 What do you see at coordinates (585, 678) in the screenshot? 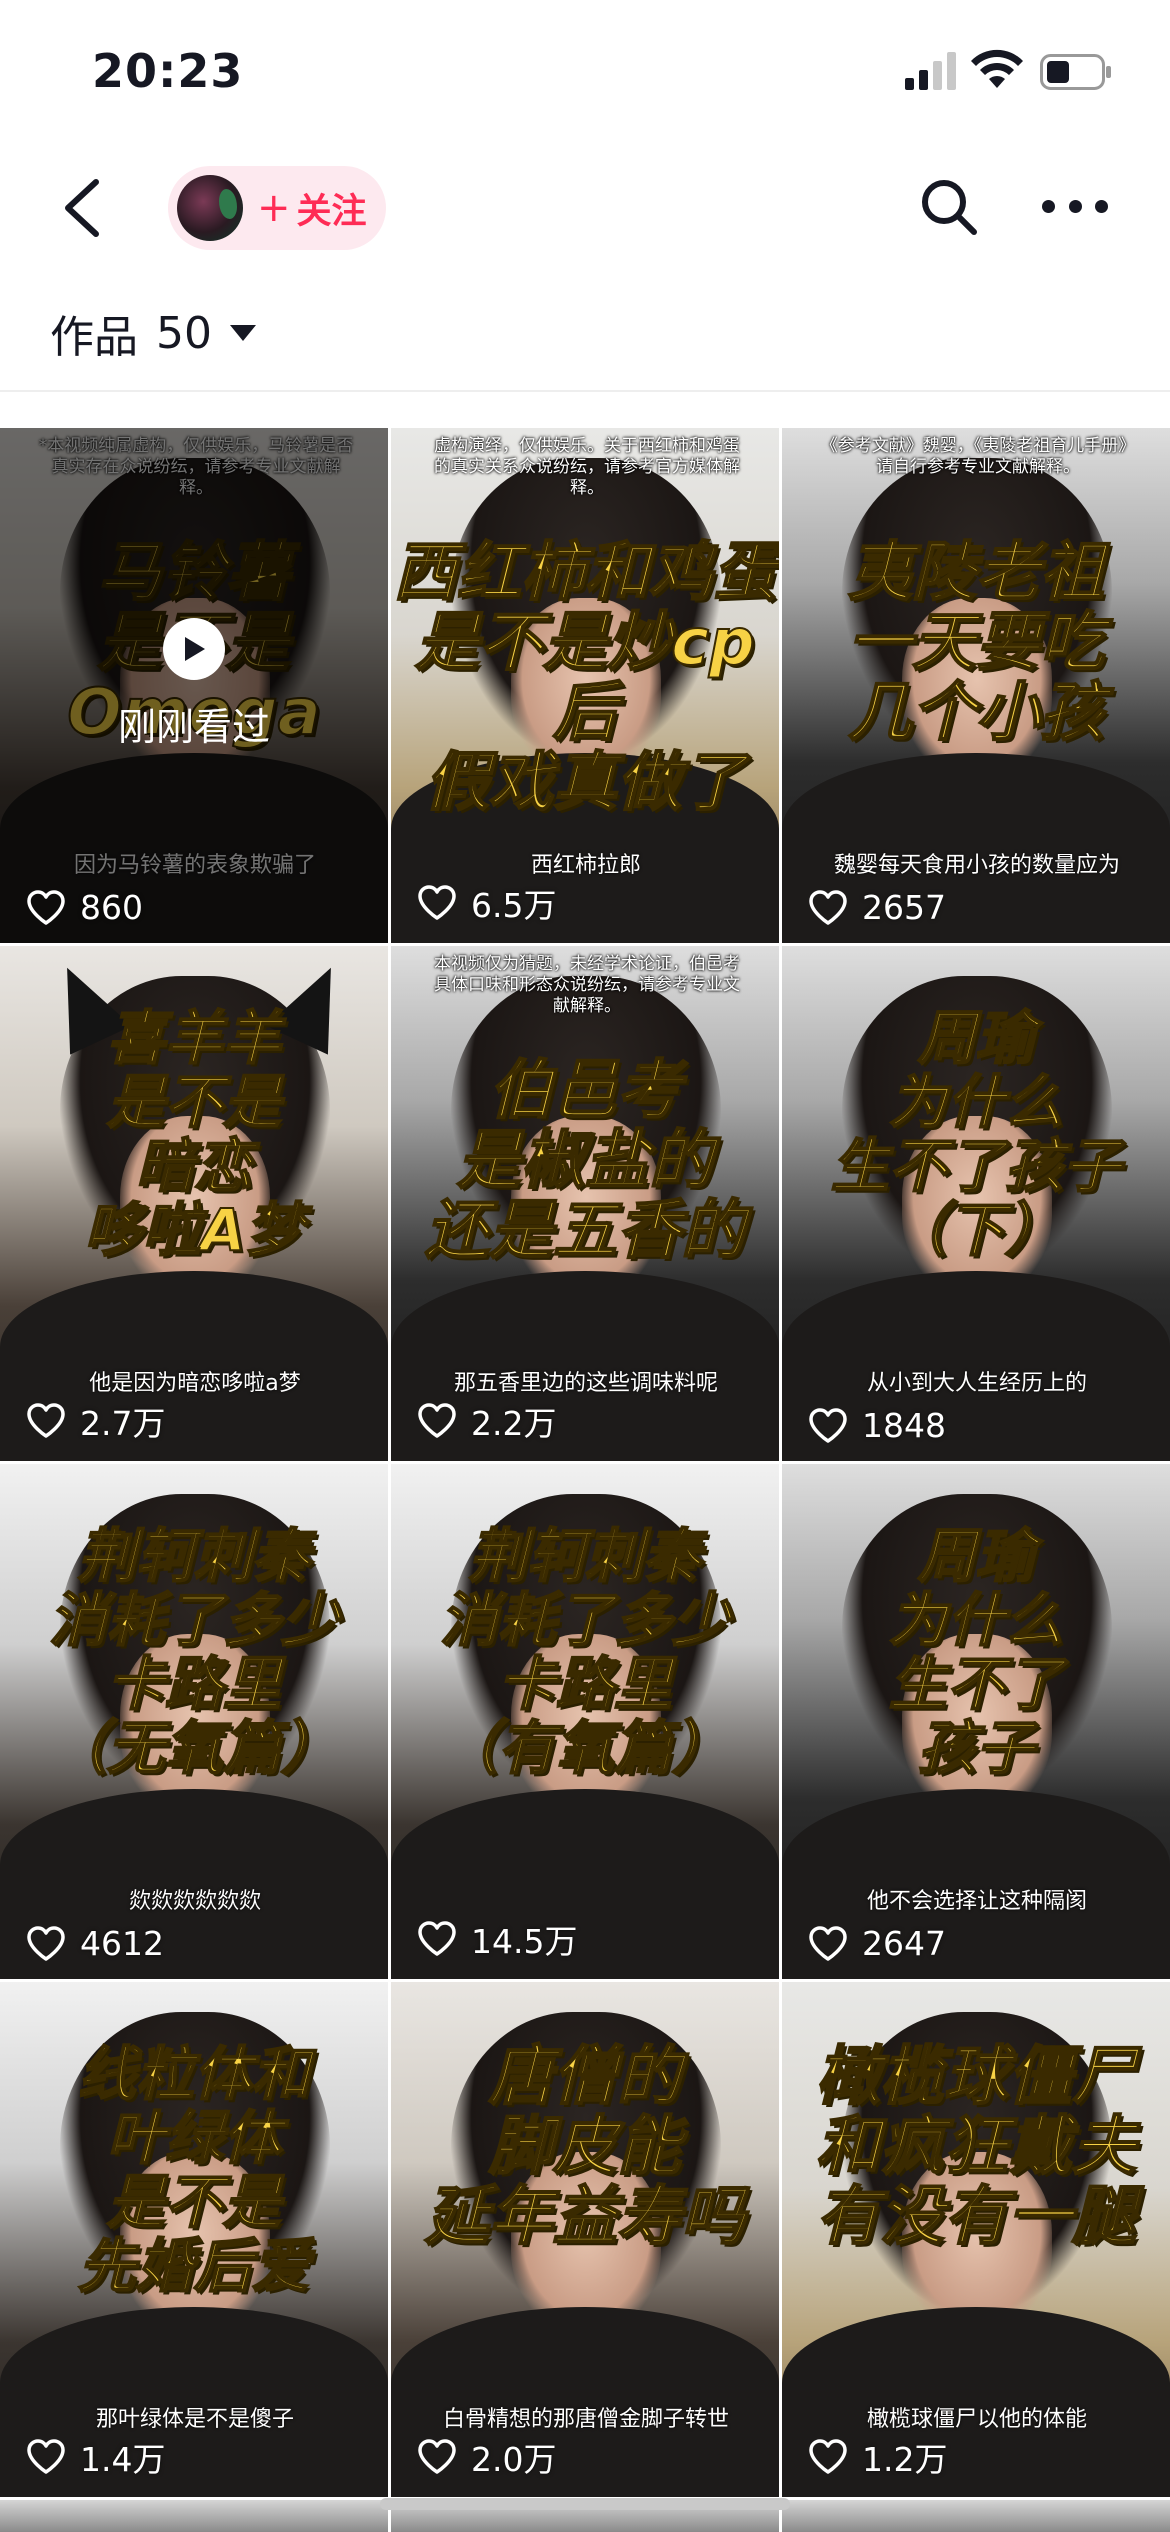
I see `overlay-title: 西红柿和鸡蛋 是不是炒cp后 假戏真做了` at bounding box center [585, 678].